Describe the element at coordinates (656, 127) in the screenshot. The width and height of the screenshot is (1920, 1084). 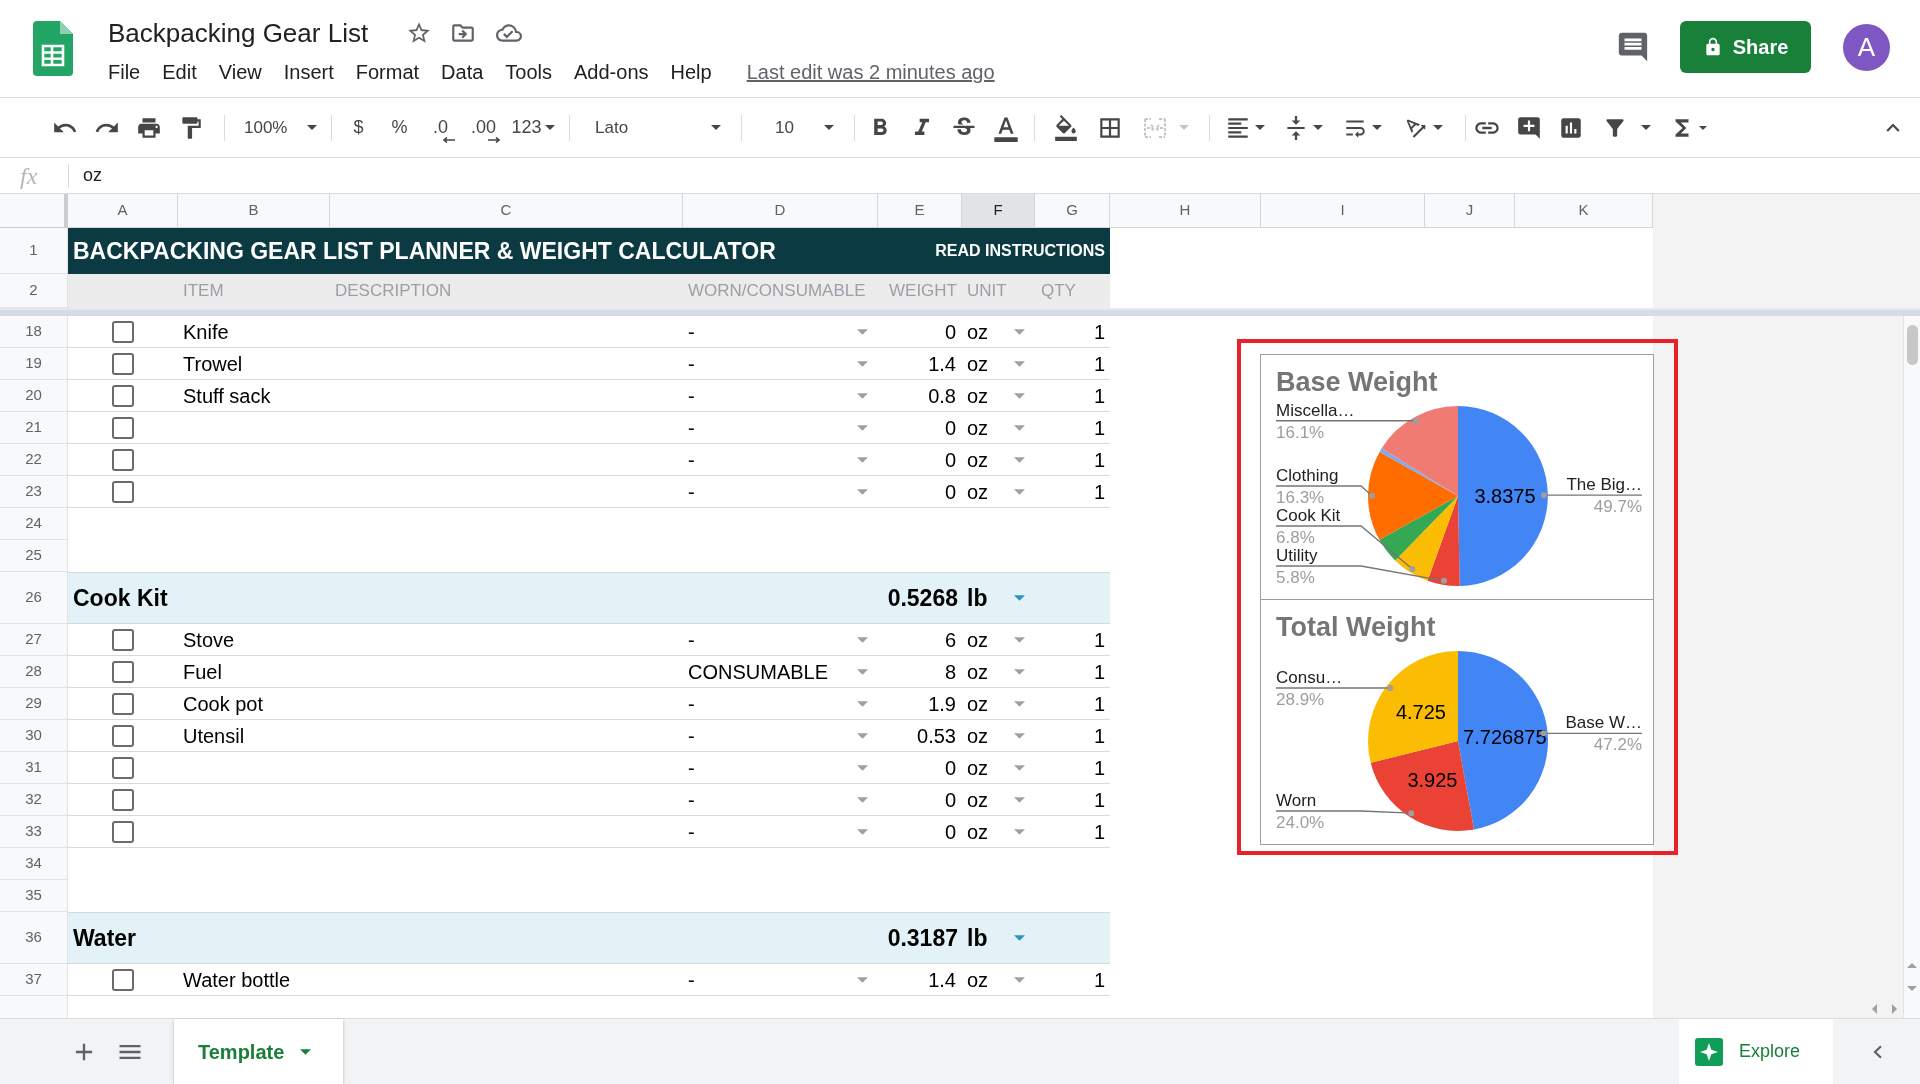
I see `font-select: Lato` at that location.